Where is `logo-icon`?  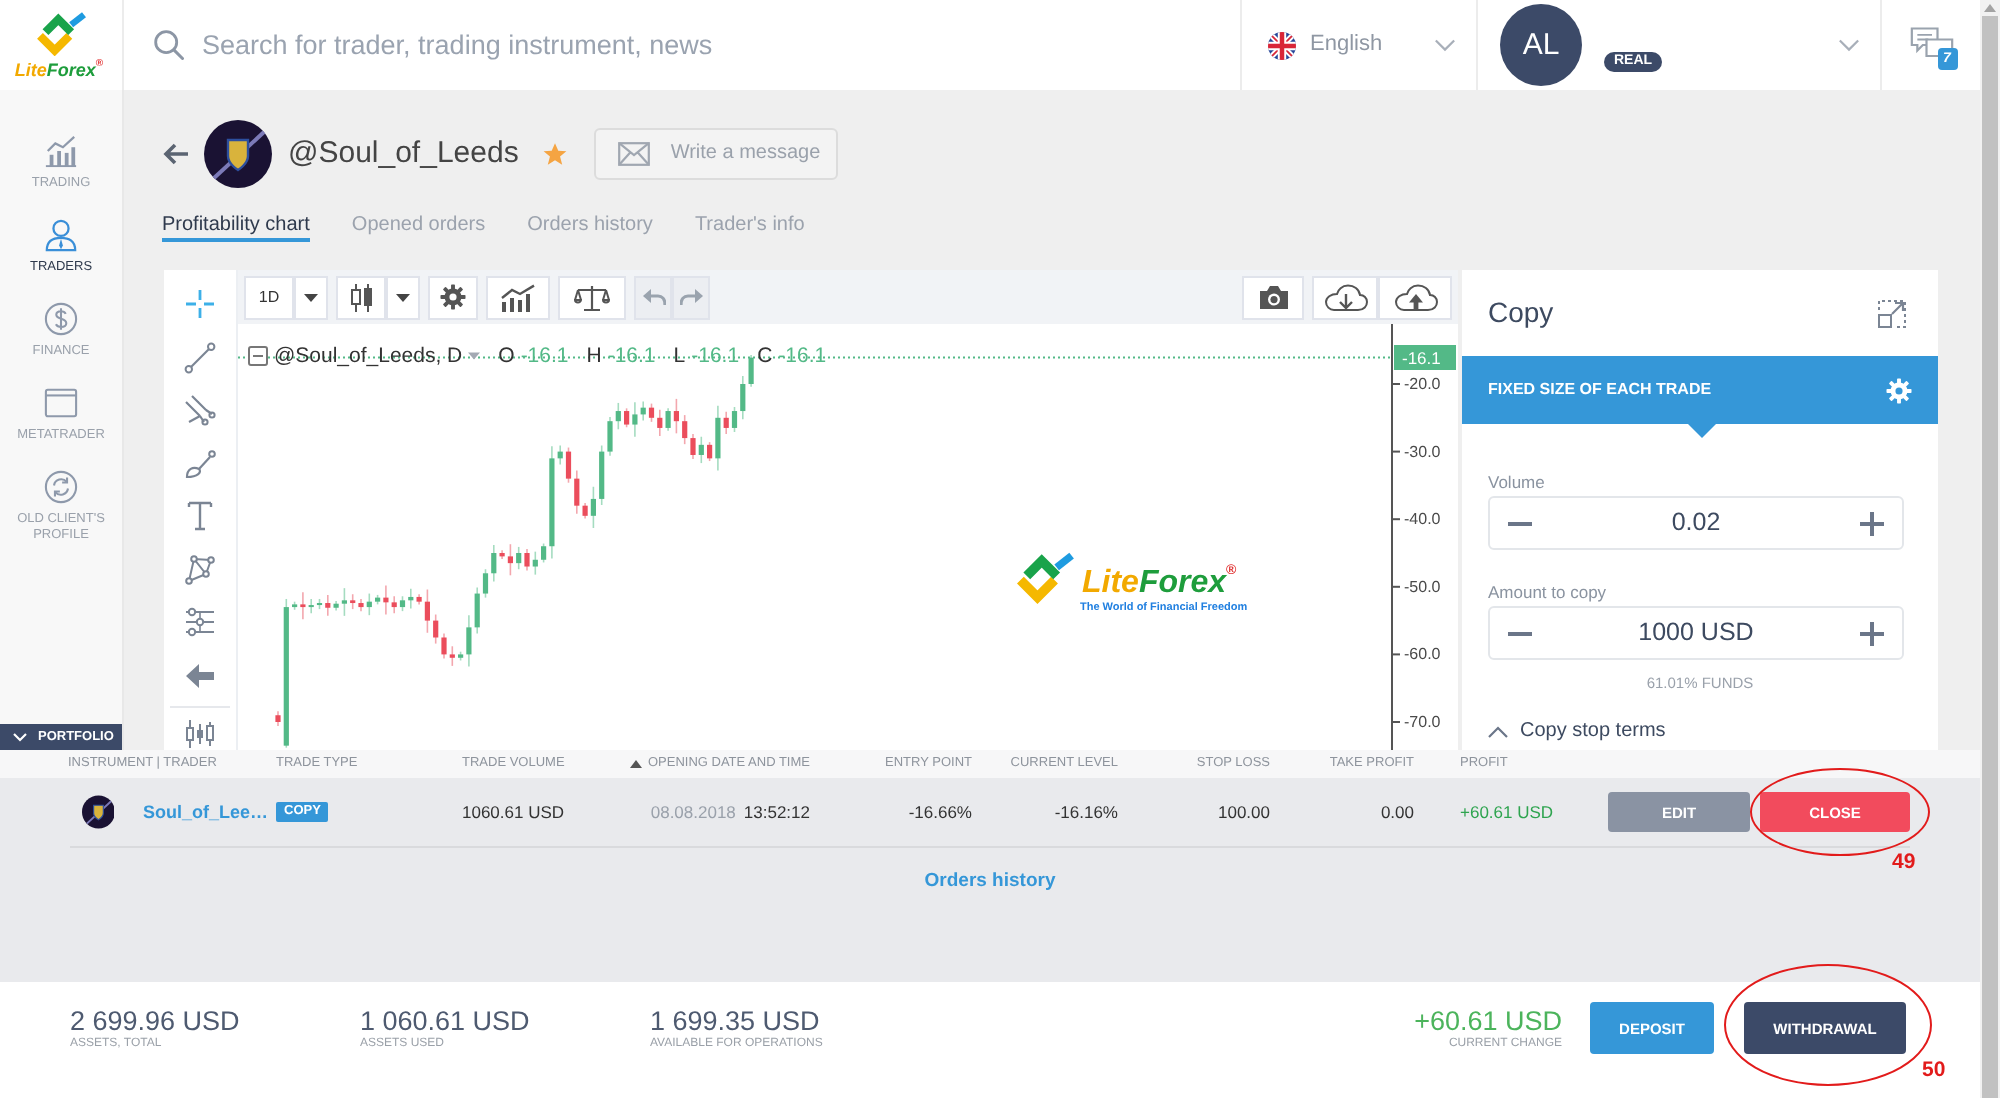
logo-icon is located at coordinates (61, 34).